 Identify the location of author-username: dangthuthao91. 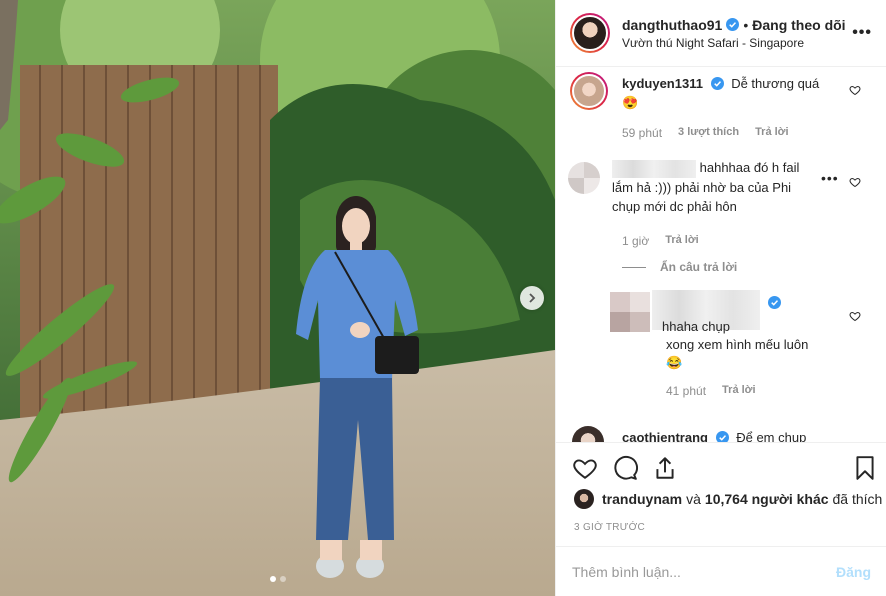
(672, 25).